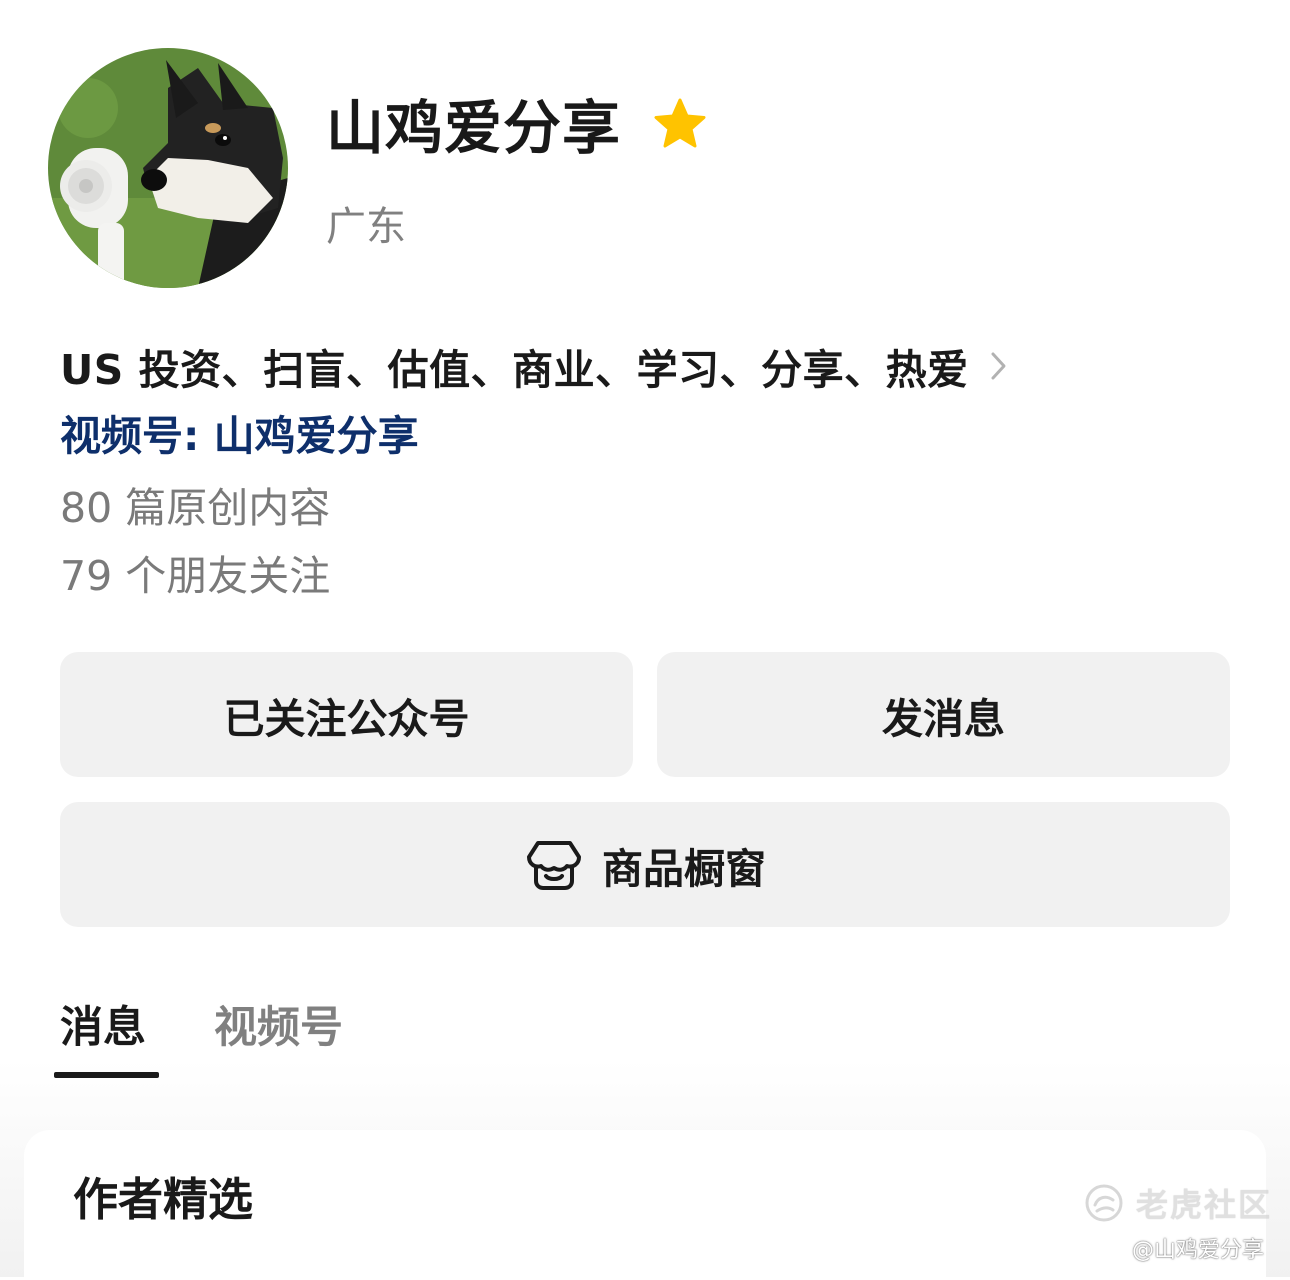 The width and height of the screenshot is (1290, 1280). I want to click on followed-button-label: 已关注公众号, so click(346, 718).